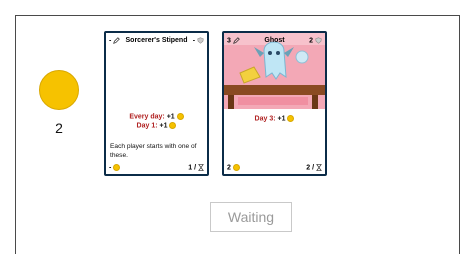 The image size is (474, 254). Describe the element at coordinates (196, 167) in the screenshot. I see `card-footer-count: 1 /` at that location.